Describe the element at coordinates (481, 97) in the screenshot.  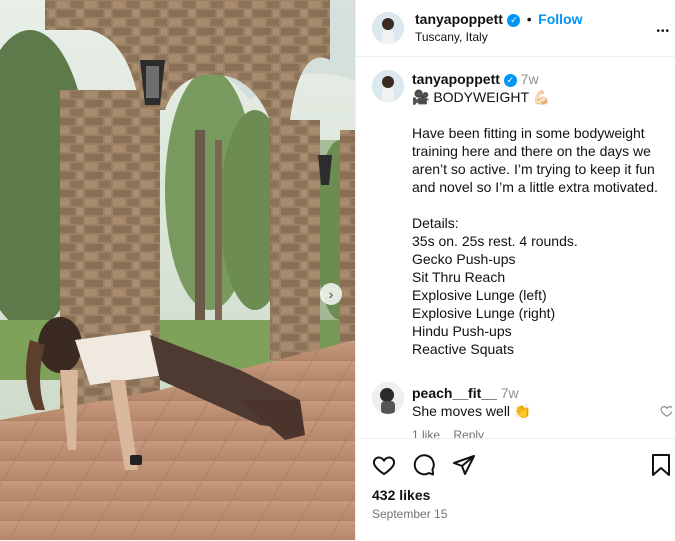
I see `caption-title: 🎥 BODYWEIGHT 💪🏻` at that location.